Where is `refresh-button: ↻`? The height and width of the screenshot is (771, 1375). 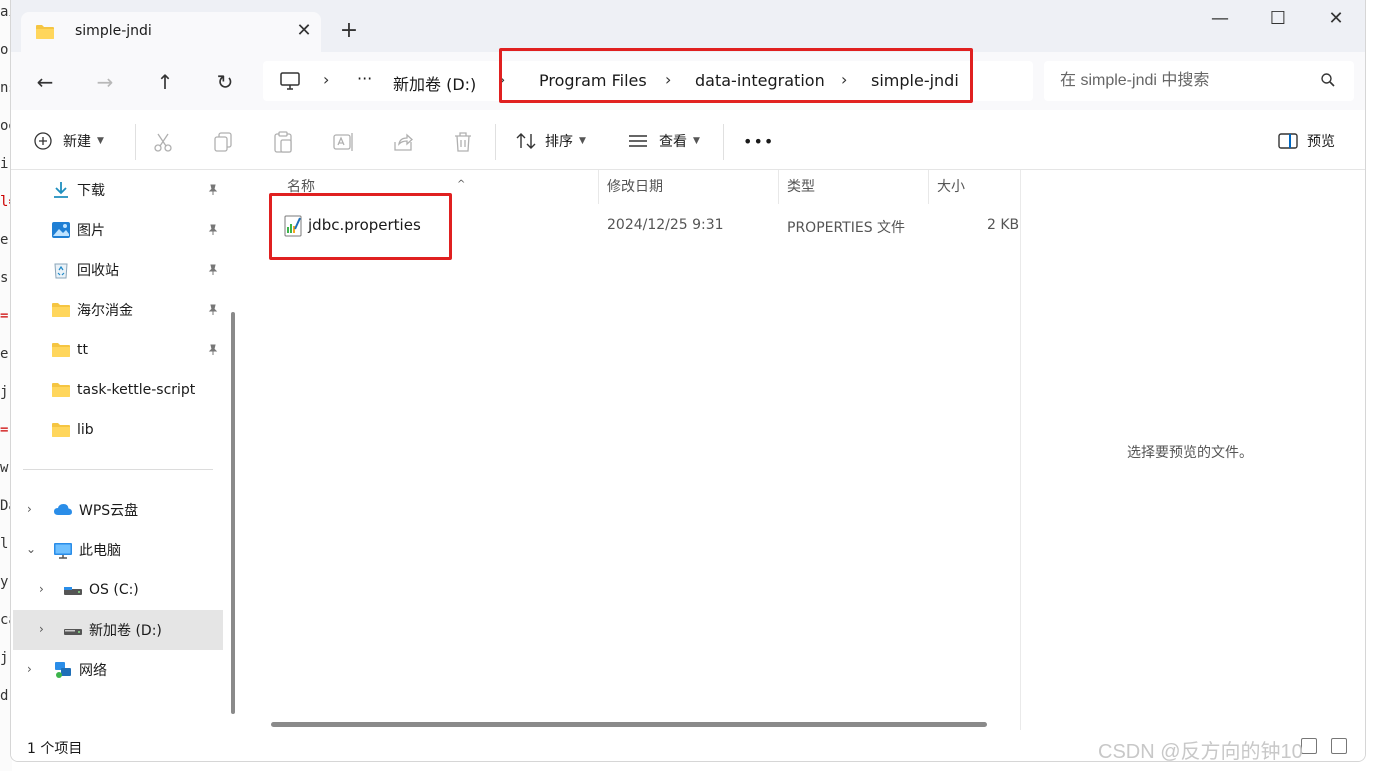 refresh-button: ↻ is located at coordinates (225, 82).